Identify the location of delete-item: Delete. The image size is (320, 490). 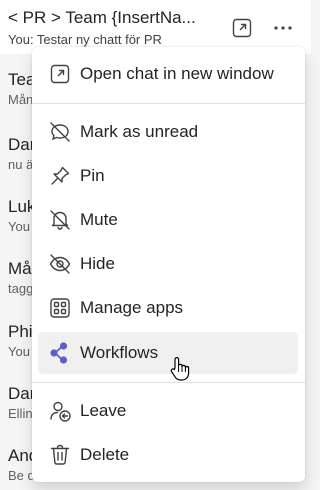
(168, 455).